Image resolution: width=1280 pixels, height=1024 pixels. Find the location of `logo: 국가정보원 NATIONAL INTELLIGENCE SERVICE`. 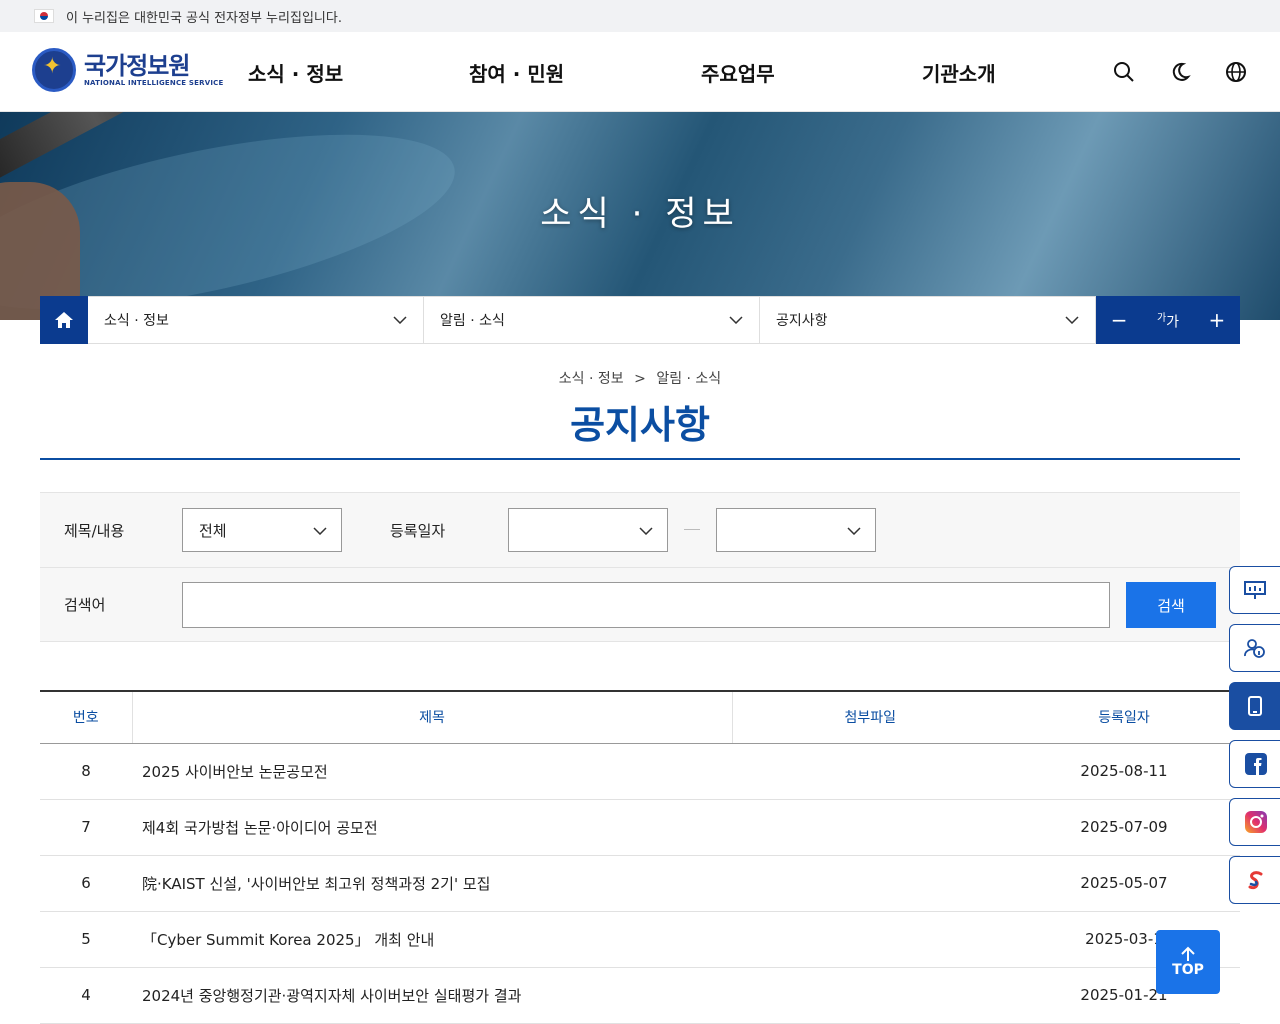

logo: 국가정보원 NATIONAL INTELLIGENCE SERVICE is located at coordinates (127, 70).